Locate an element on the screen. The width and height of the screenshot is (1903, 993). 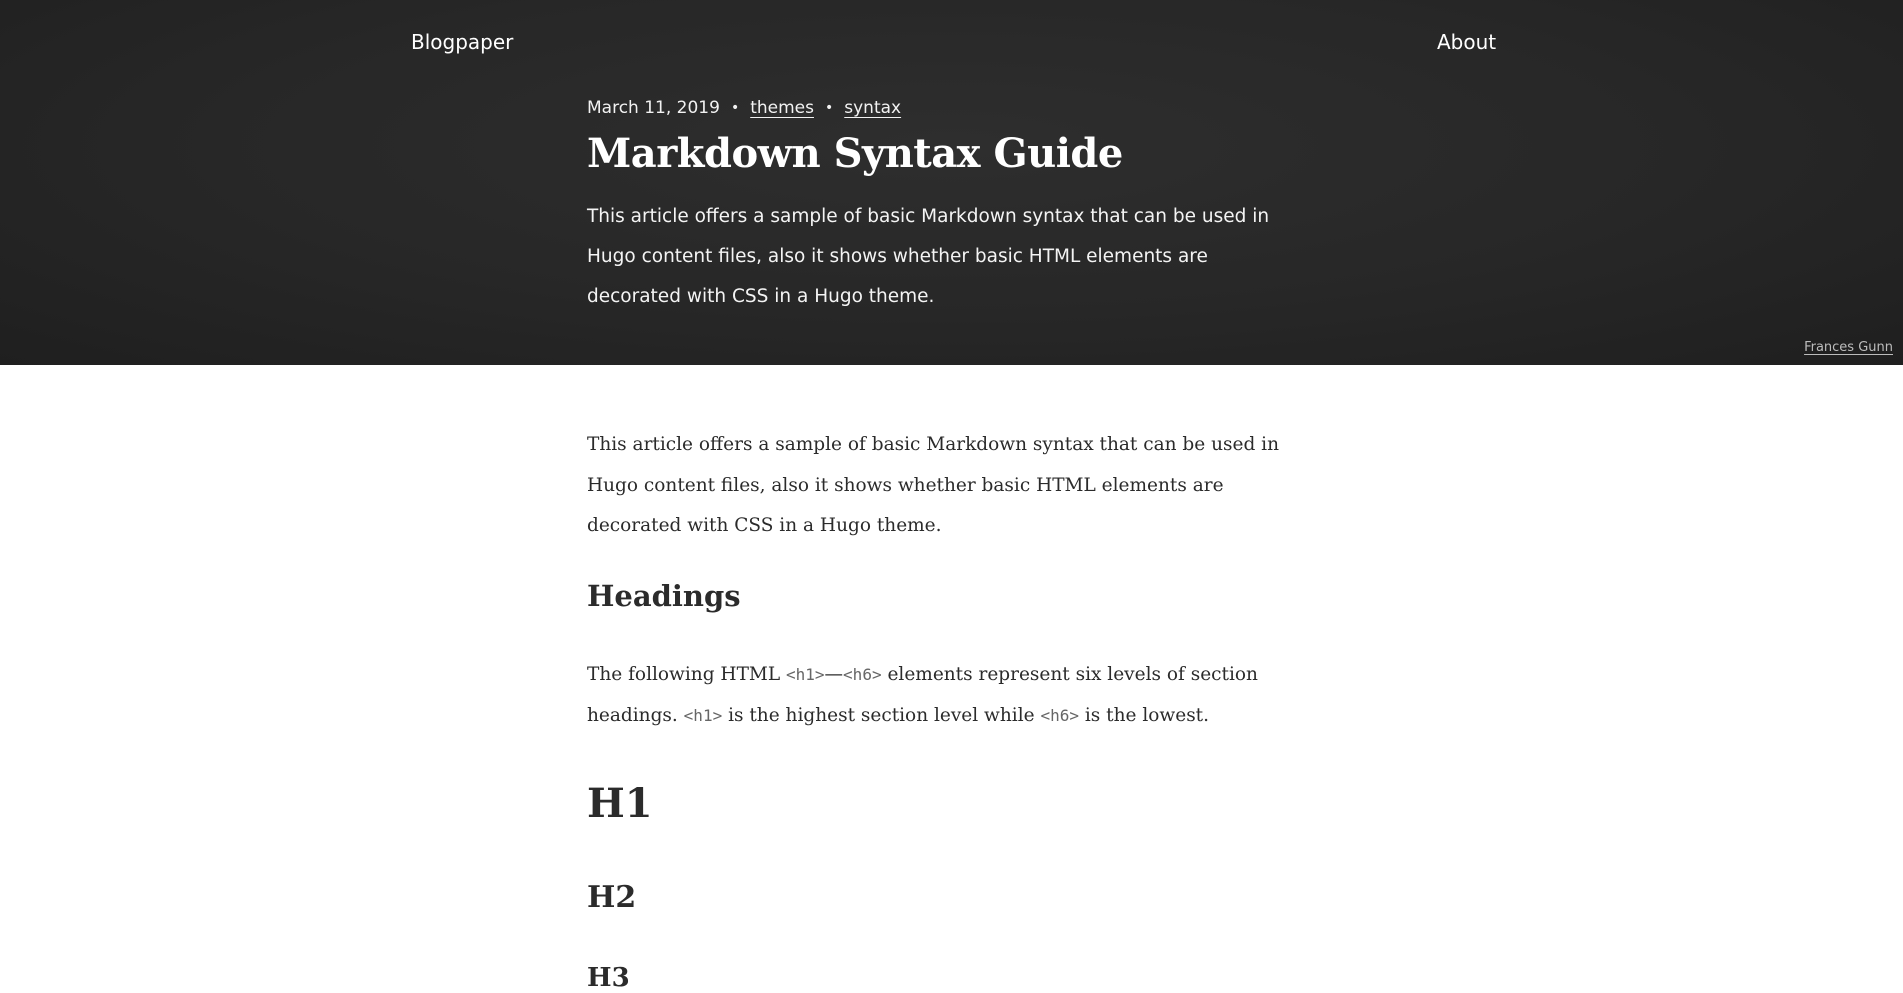
post-date: March 11, 2019 is located at coordinates (653, 108).